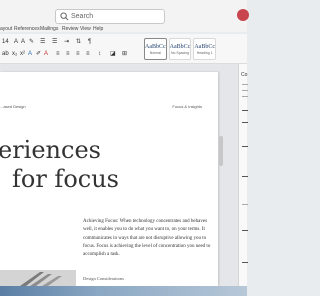  I want to click on line-spacing-icon: ↕, so click(99, 54).